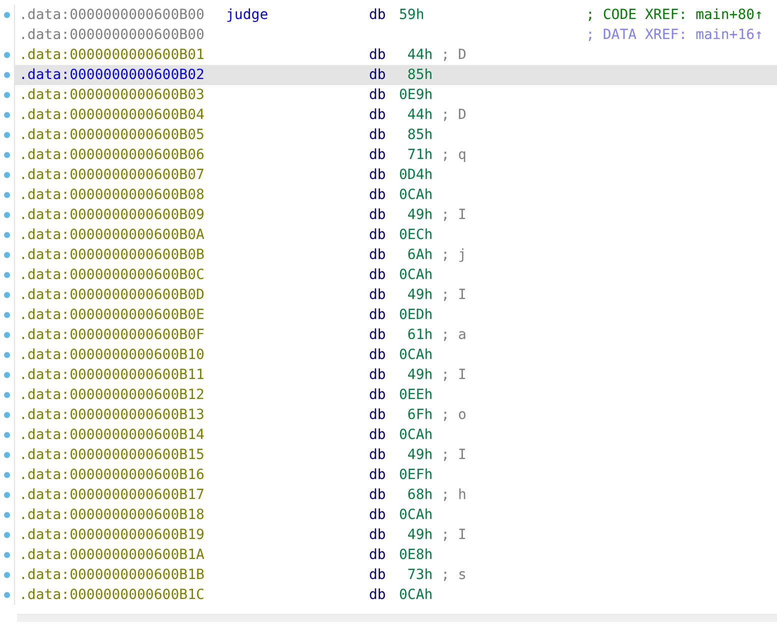 Image resolution: width=777 pixels, height=626 pixels. What do you see at coordinates (122, 375) in the screenshot?
I see `address: .data:0000000000600B11` at bounding box center [122, 375].